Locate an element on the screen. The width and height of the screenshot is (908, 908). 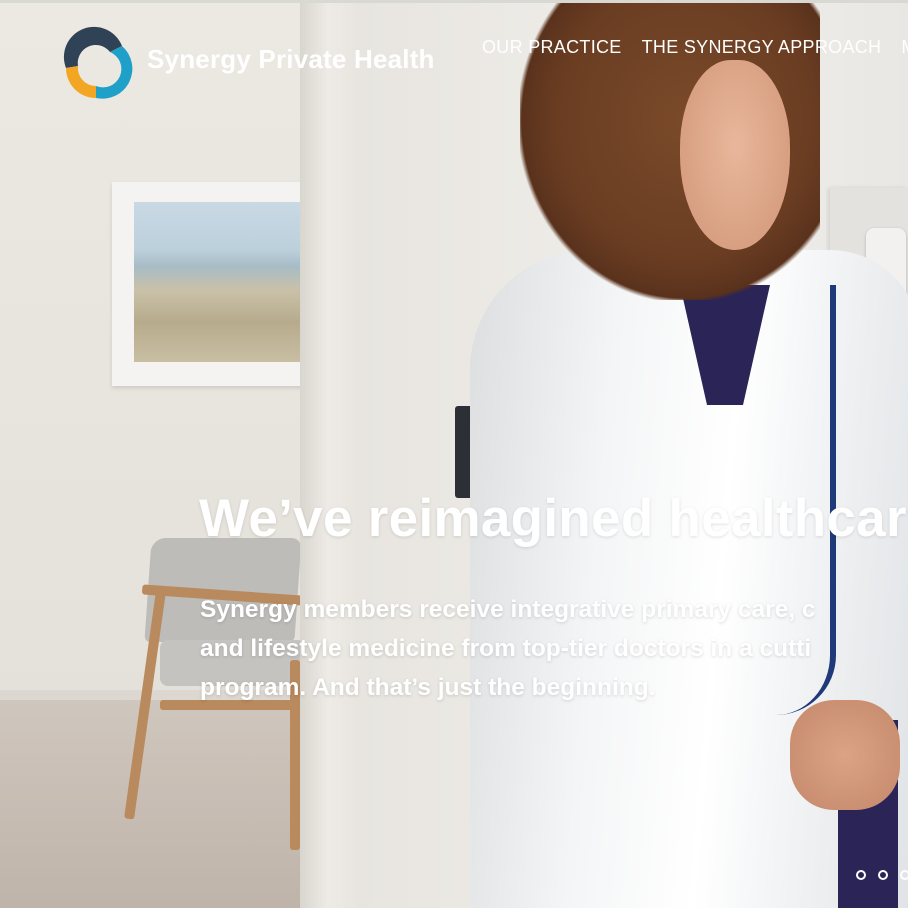
hero-headline: We’ve reimagined healthcar is located at coordinates (553, 518).